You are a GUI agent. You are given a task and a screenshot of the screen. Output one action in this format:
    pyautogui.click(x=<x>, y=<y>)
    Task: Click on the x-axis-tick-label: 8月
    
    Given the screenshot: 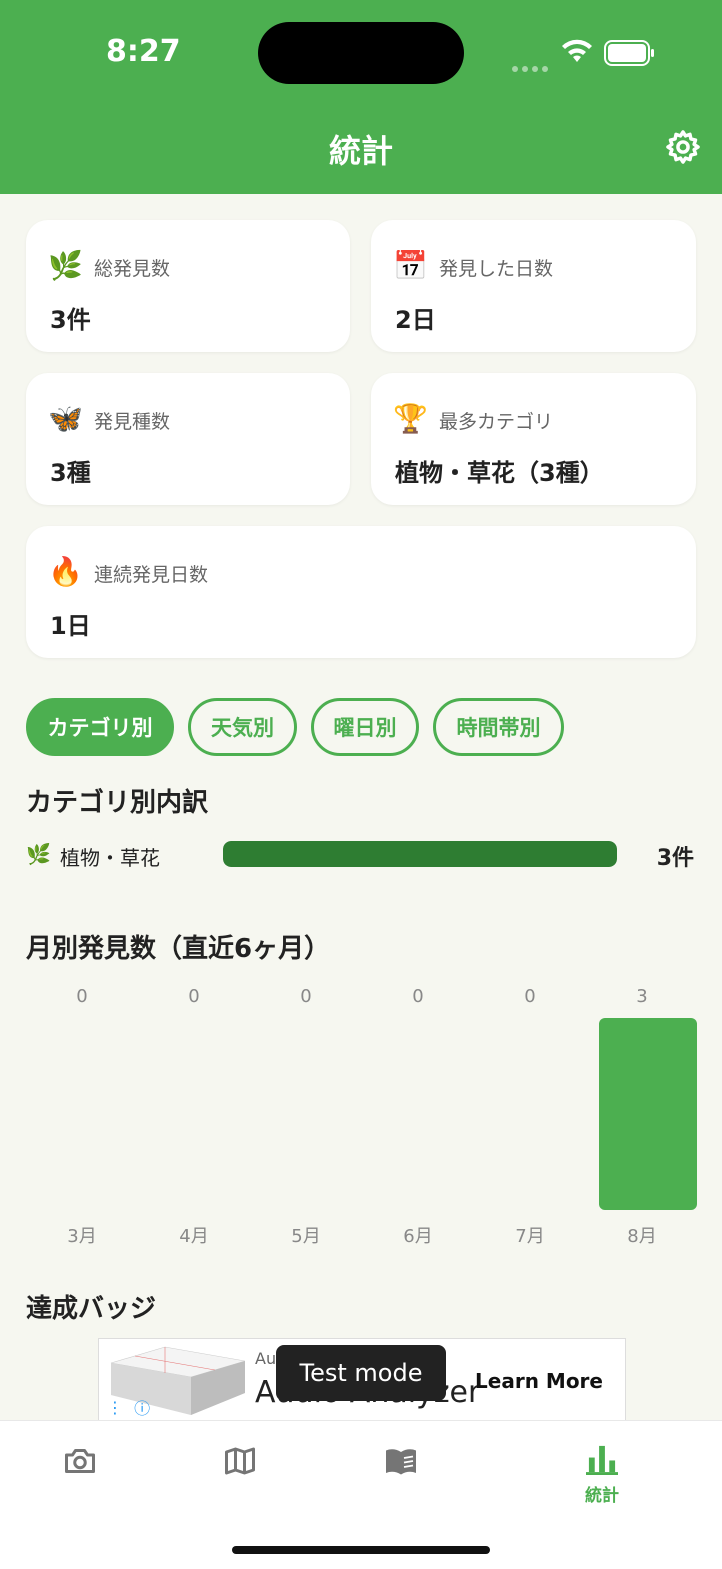 What is the action you would take?
    pyautogui.click(x=642, y=1236)
    